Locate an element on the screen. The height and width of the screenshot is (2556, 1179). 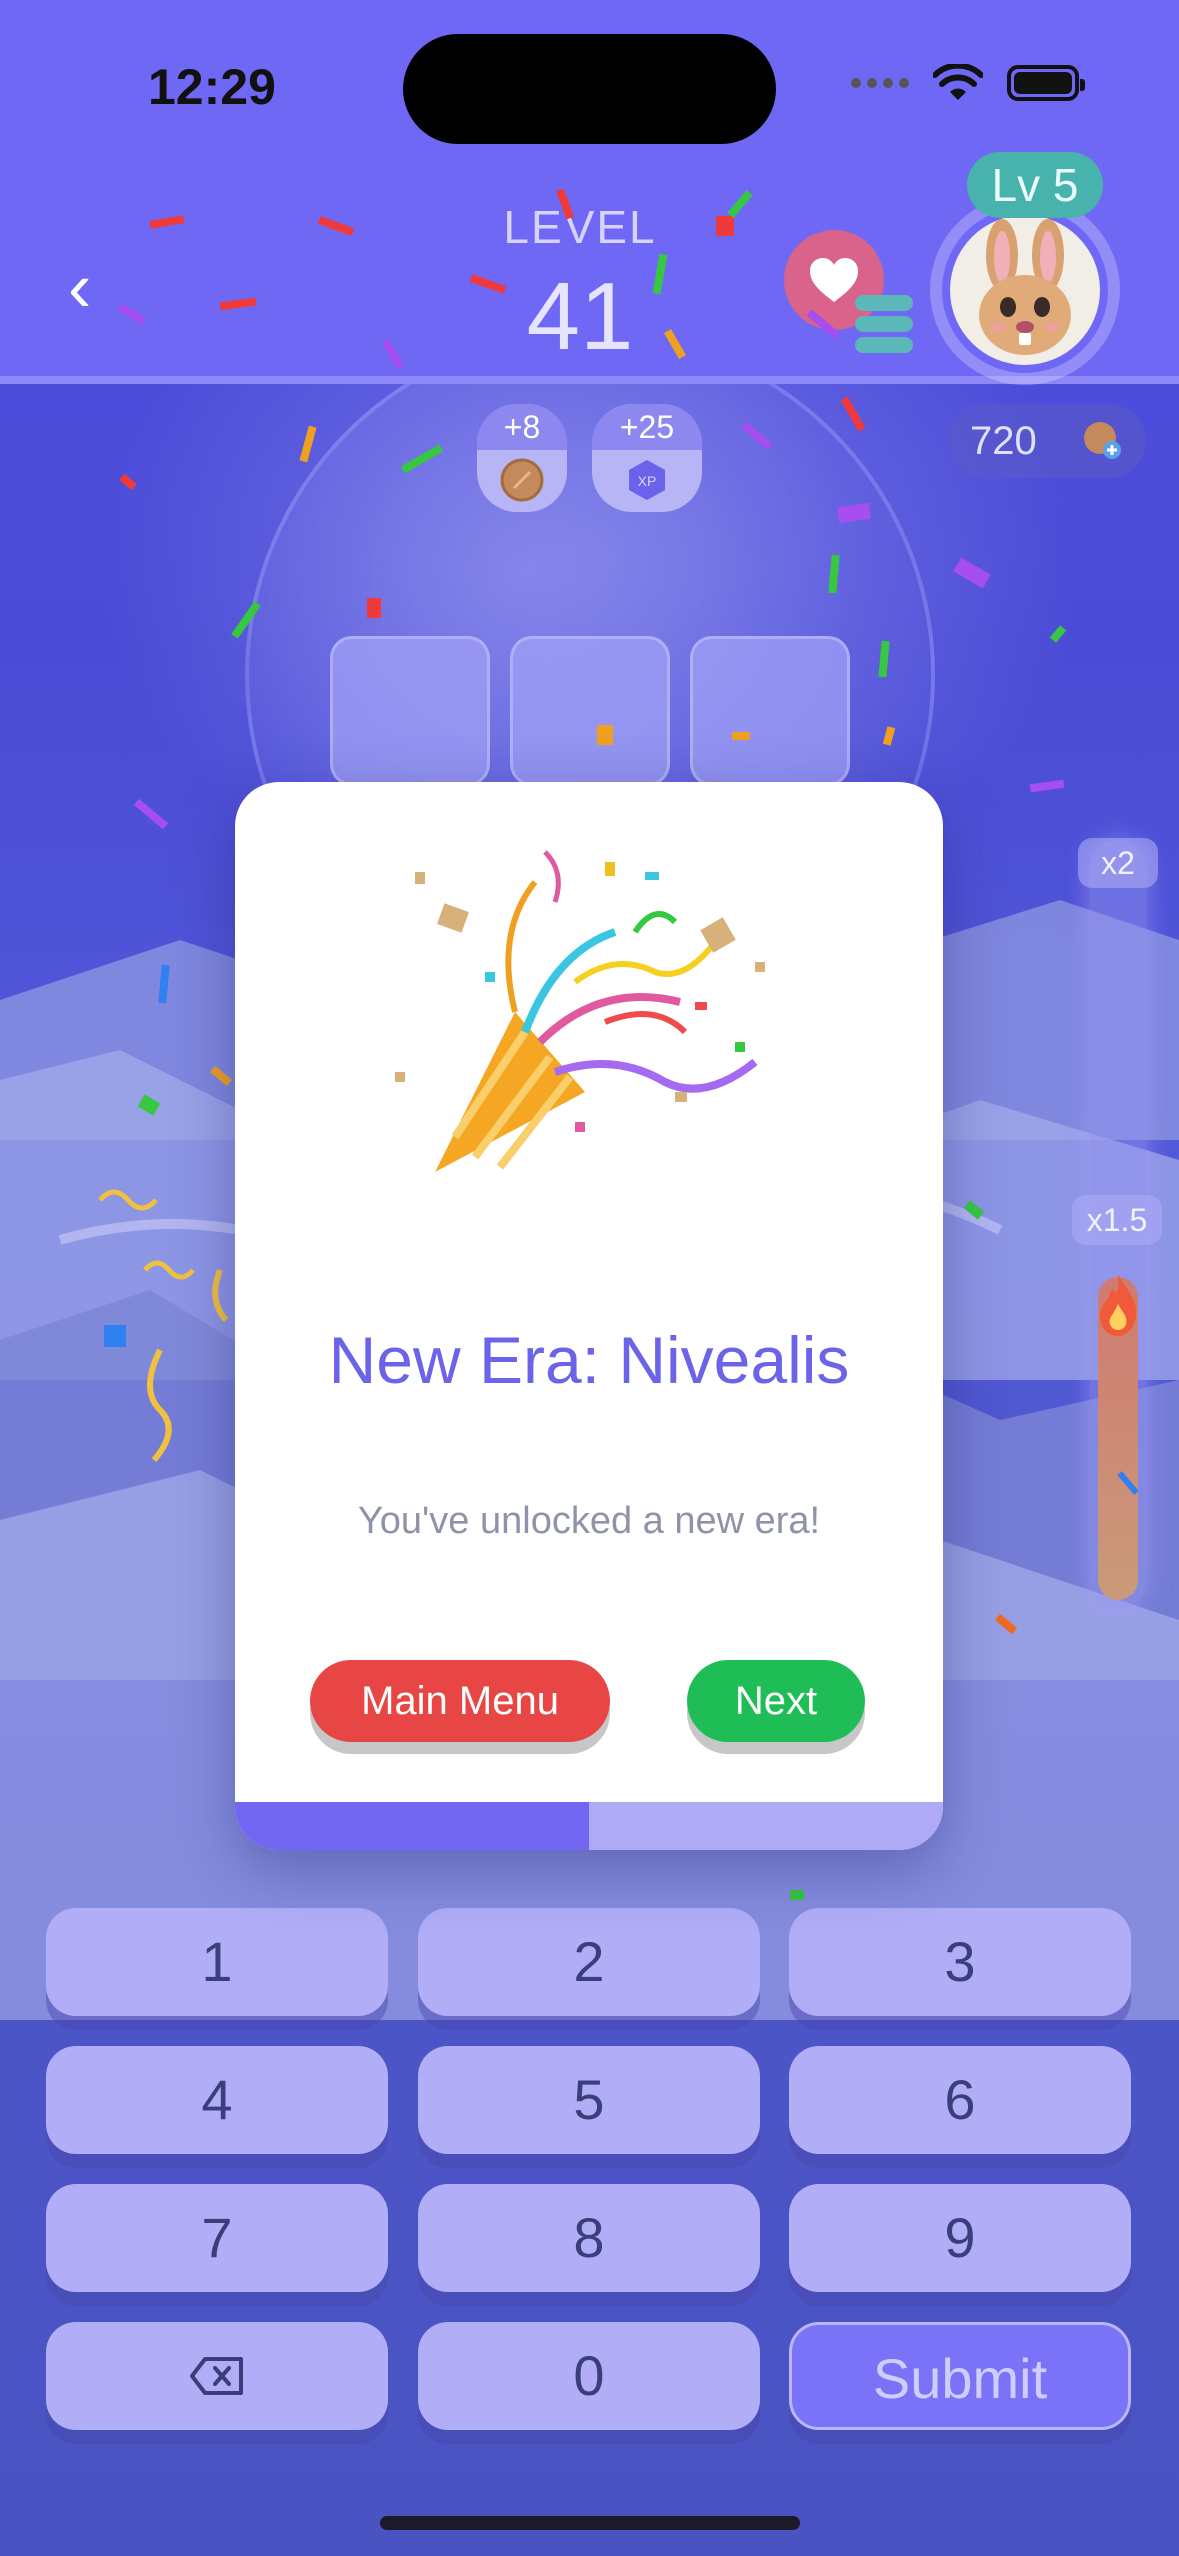
backspace-icon is located at coordinates (216, 2376).